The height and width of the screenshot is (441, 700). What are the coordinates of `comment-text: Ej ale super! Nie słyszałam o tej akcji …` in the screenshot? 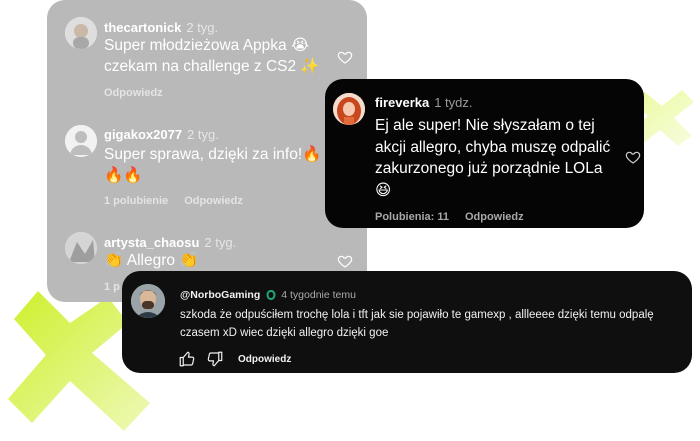 It's located at (493, 158).